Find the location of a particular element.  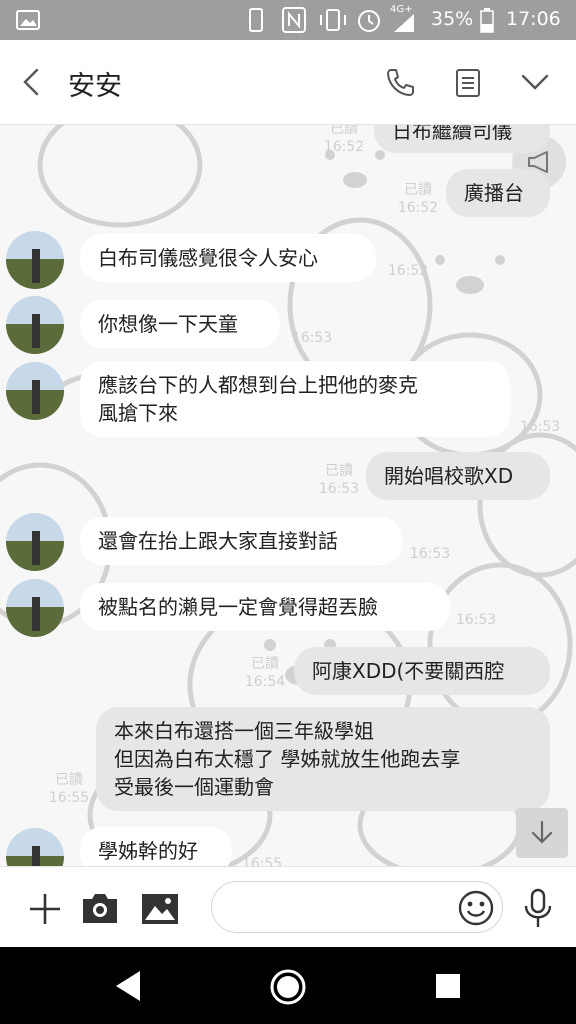

image-icon is located at coordinates (160, 909).